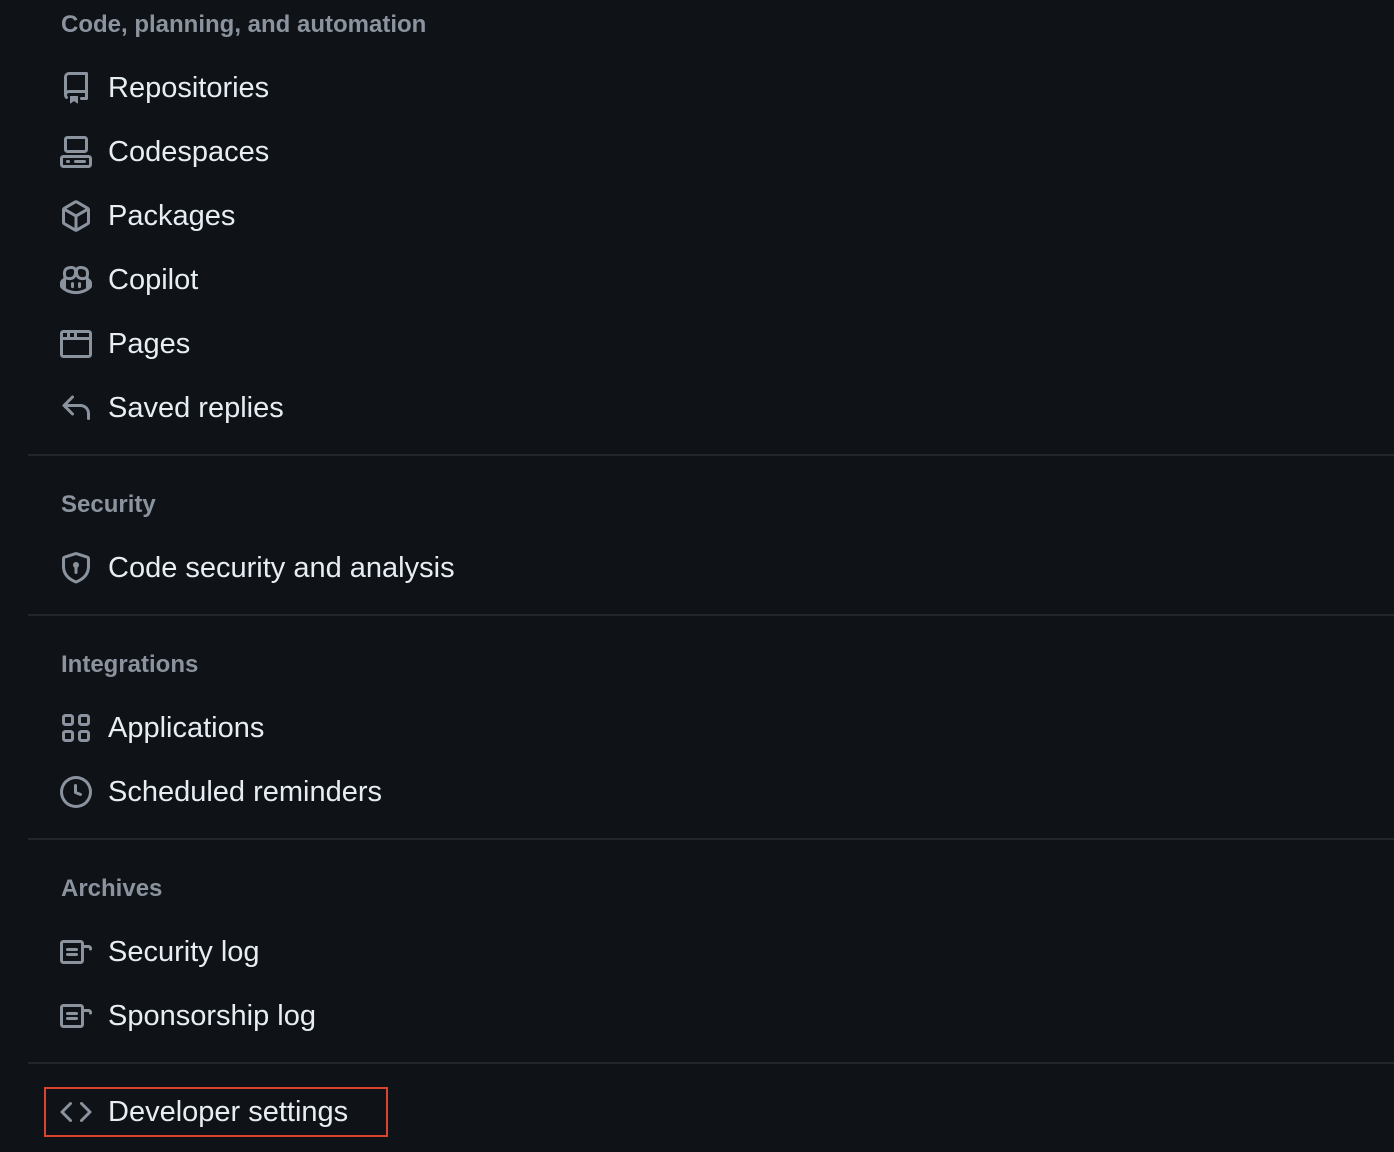 The width and height of the screenshot is (1394, 1152). What do you see at coordinates (244, 24) in the screenshot?
I see `section-header-code-planning: Code, planning, and automation` at bounding box center [244, 24].